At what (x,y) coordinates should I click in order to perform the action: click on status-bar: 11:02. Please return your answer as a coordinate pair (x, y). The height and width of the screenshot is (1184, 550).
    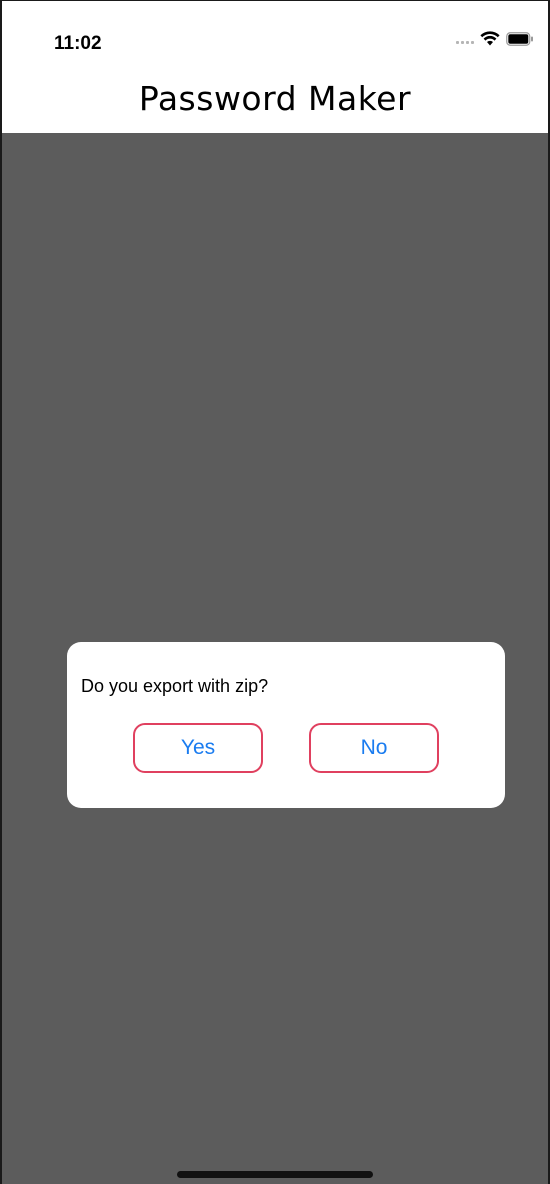
    Looking at the image, I should click on (275, 32).